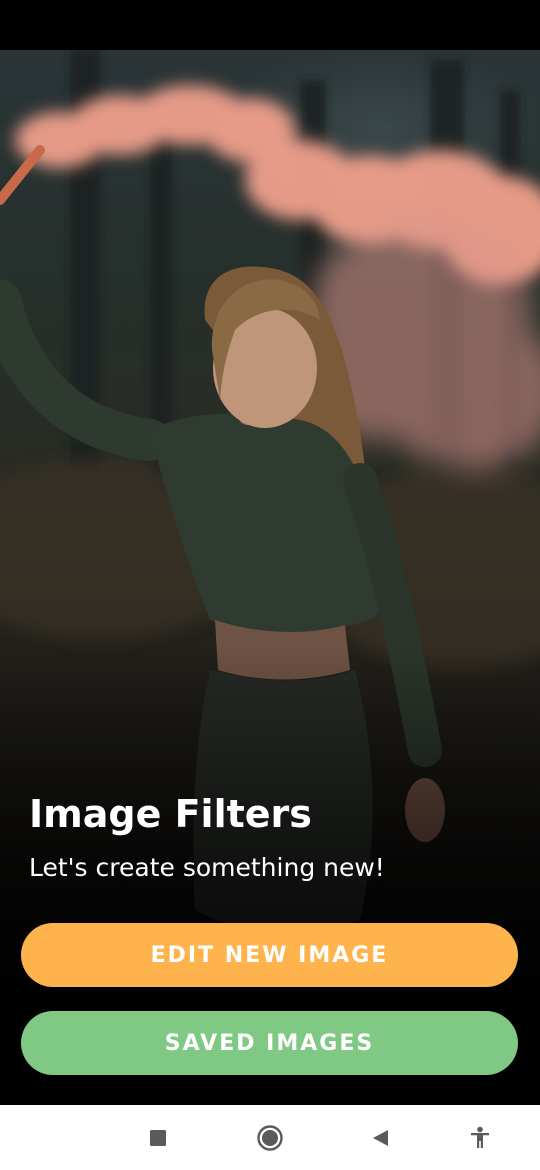 The image size is (540, 1170). I want to click on accessibility-icon, so click(480, 1137).